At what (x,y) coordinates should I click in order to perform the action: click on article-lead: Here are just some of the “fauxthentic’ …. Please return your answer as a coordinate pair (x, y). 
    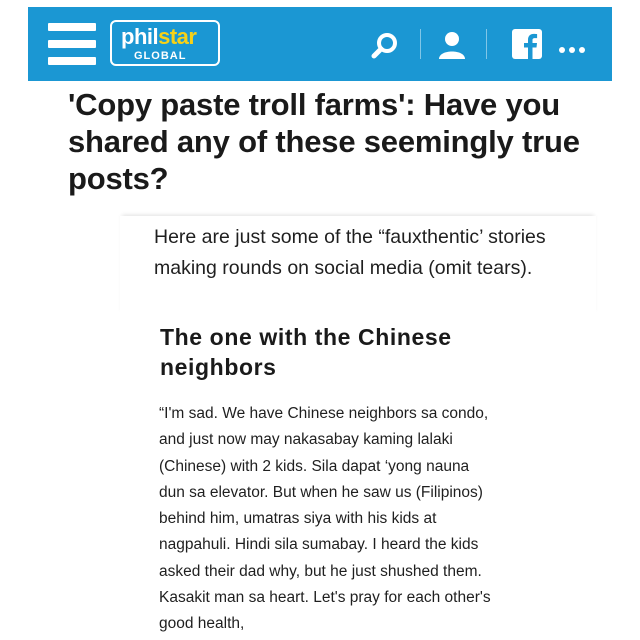
    Looking at the image, I should click on (350, 252).